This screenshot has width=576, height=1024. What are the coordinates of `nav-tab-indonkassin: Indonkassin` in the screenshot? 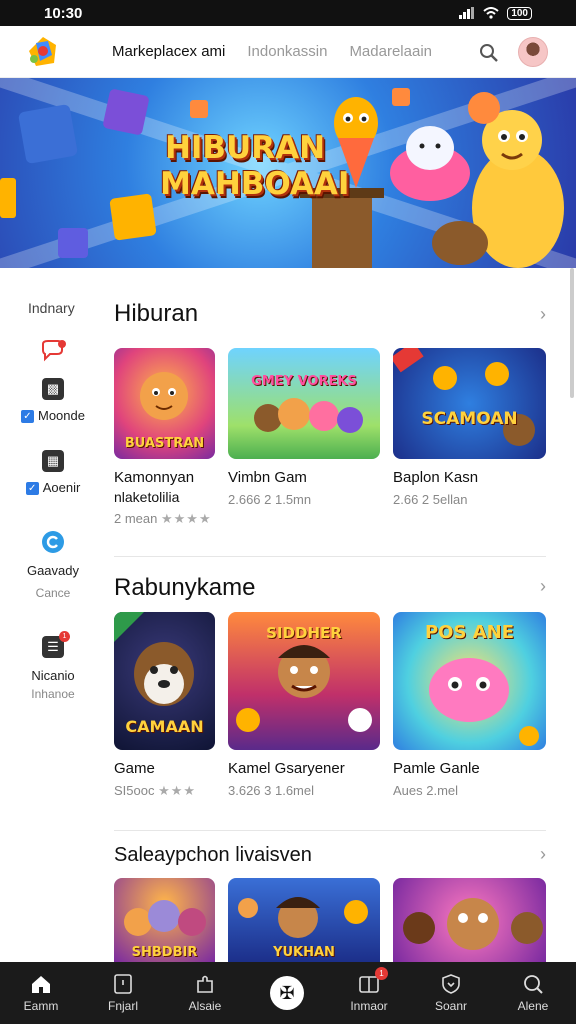 It's located at (287, 51).